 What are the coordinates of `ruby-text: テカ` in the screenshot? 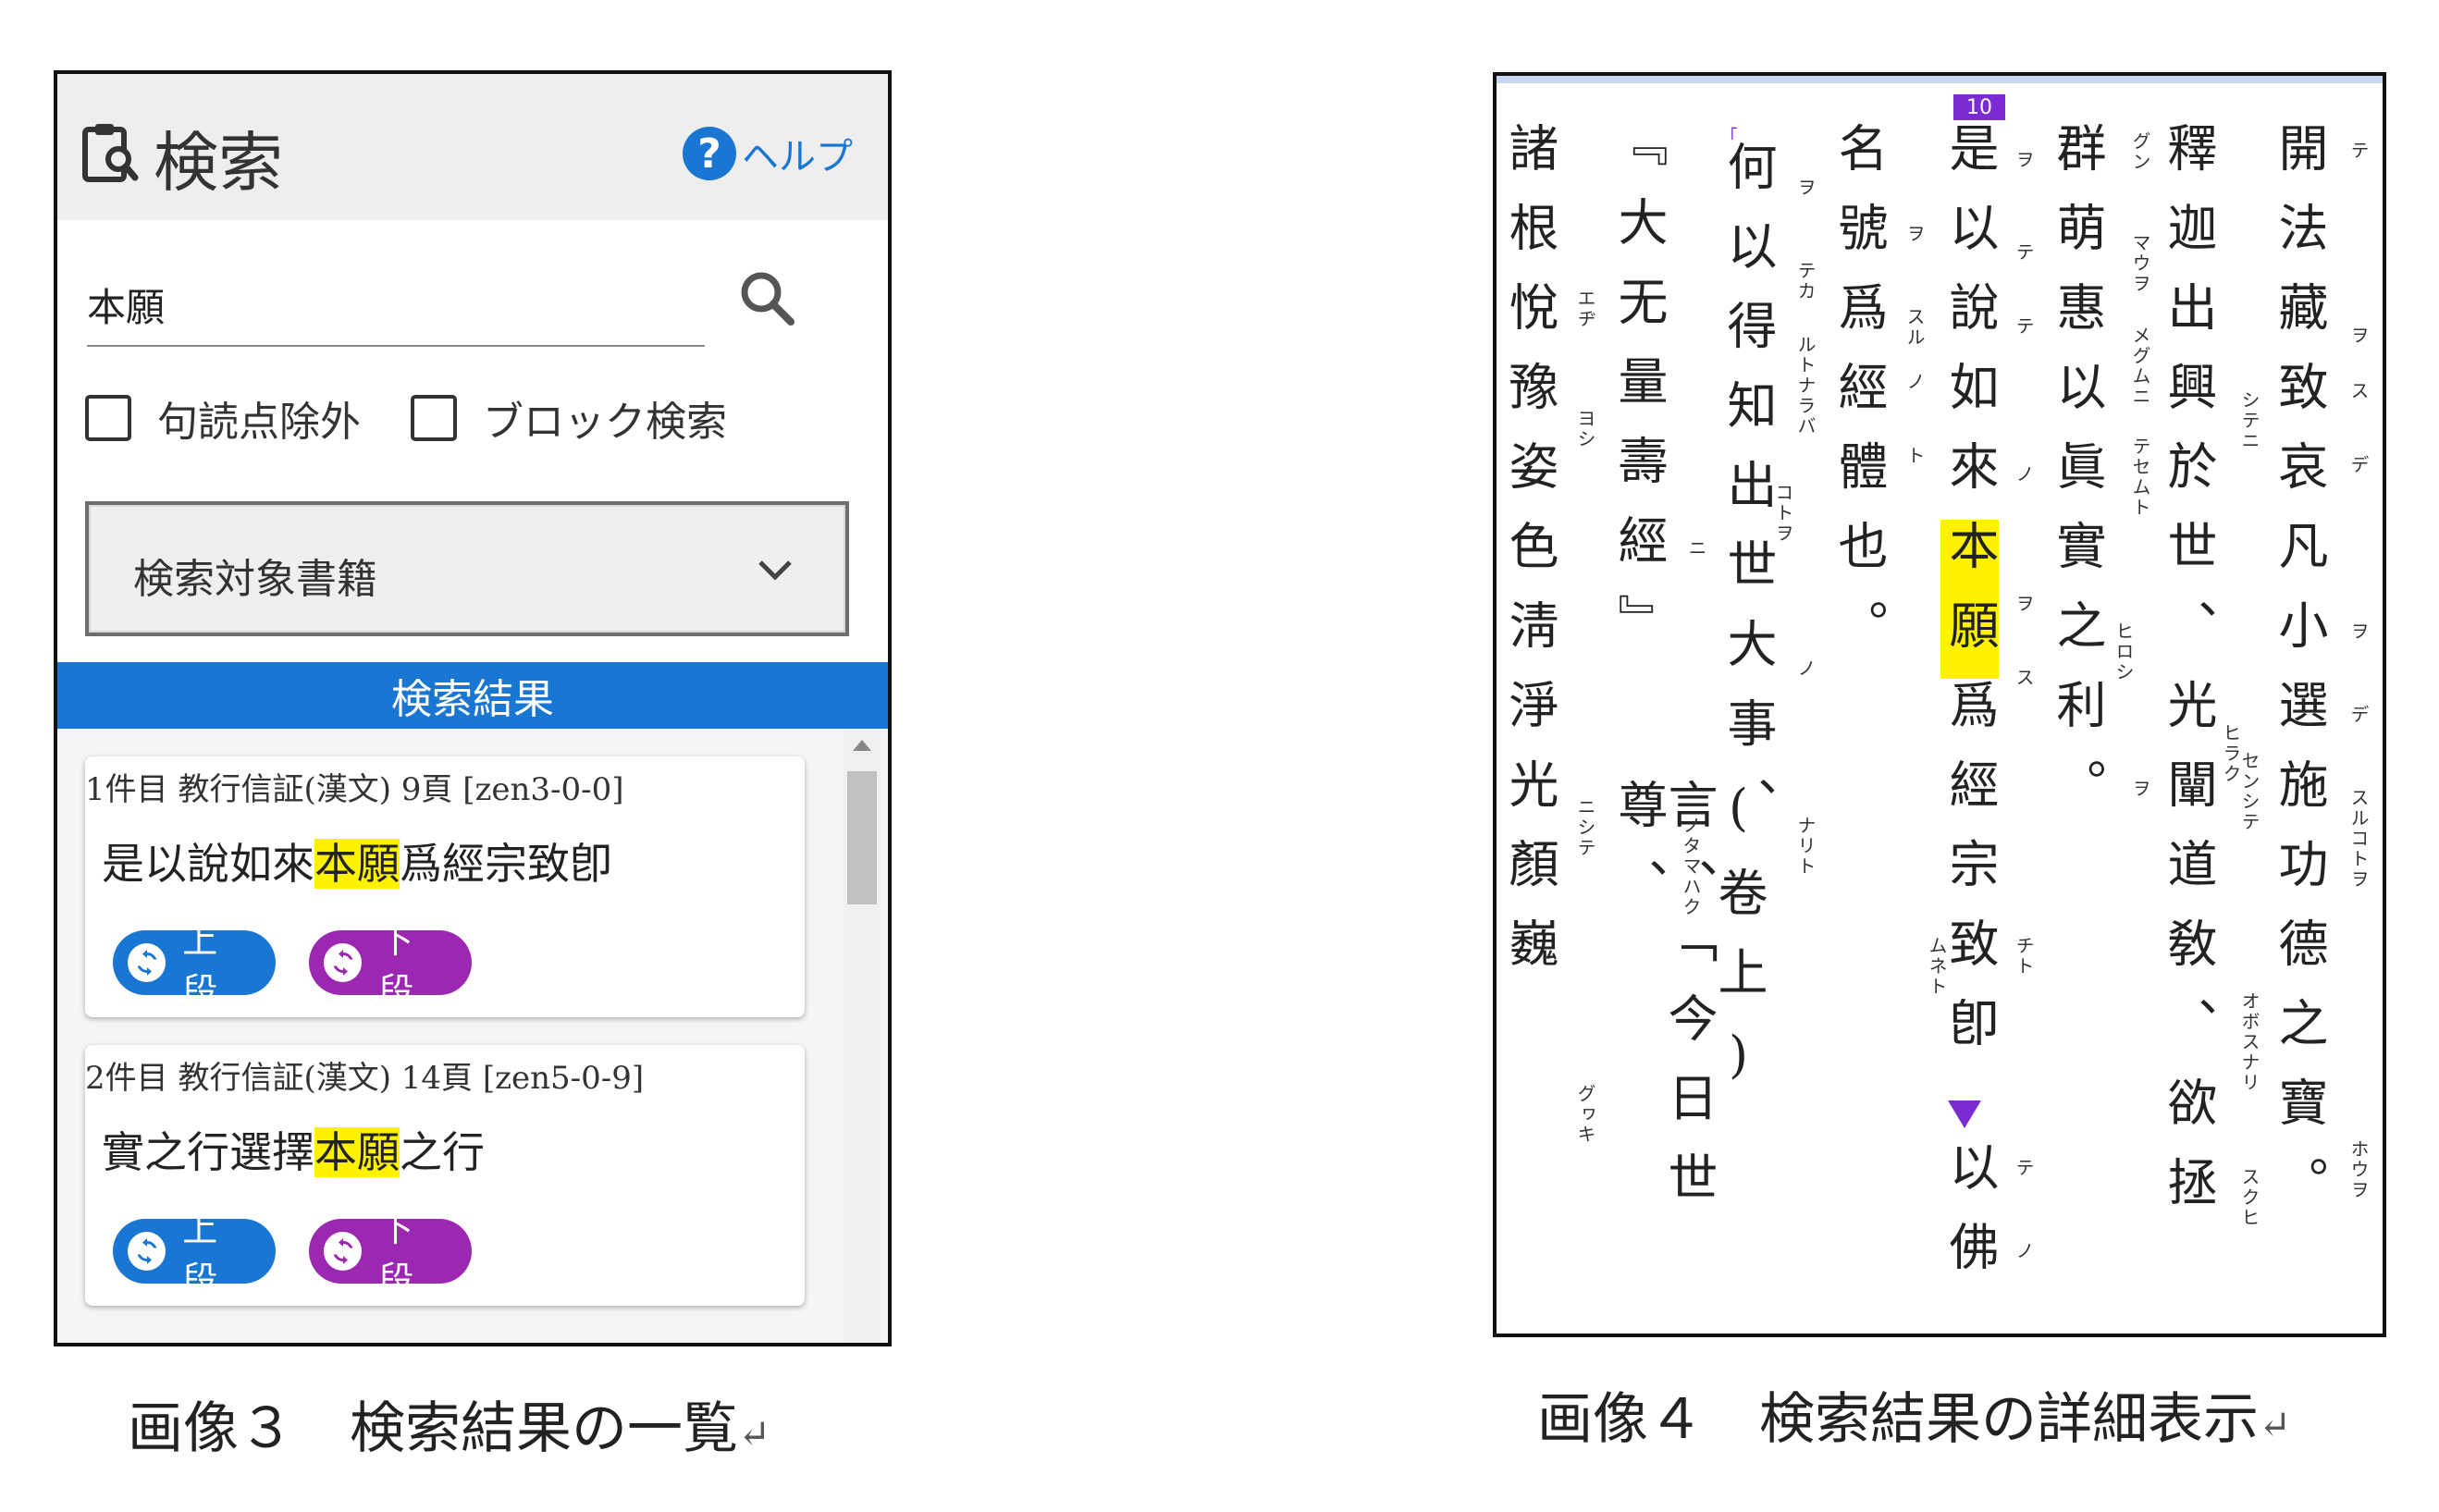 It's located at (1805, 281).